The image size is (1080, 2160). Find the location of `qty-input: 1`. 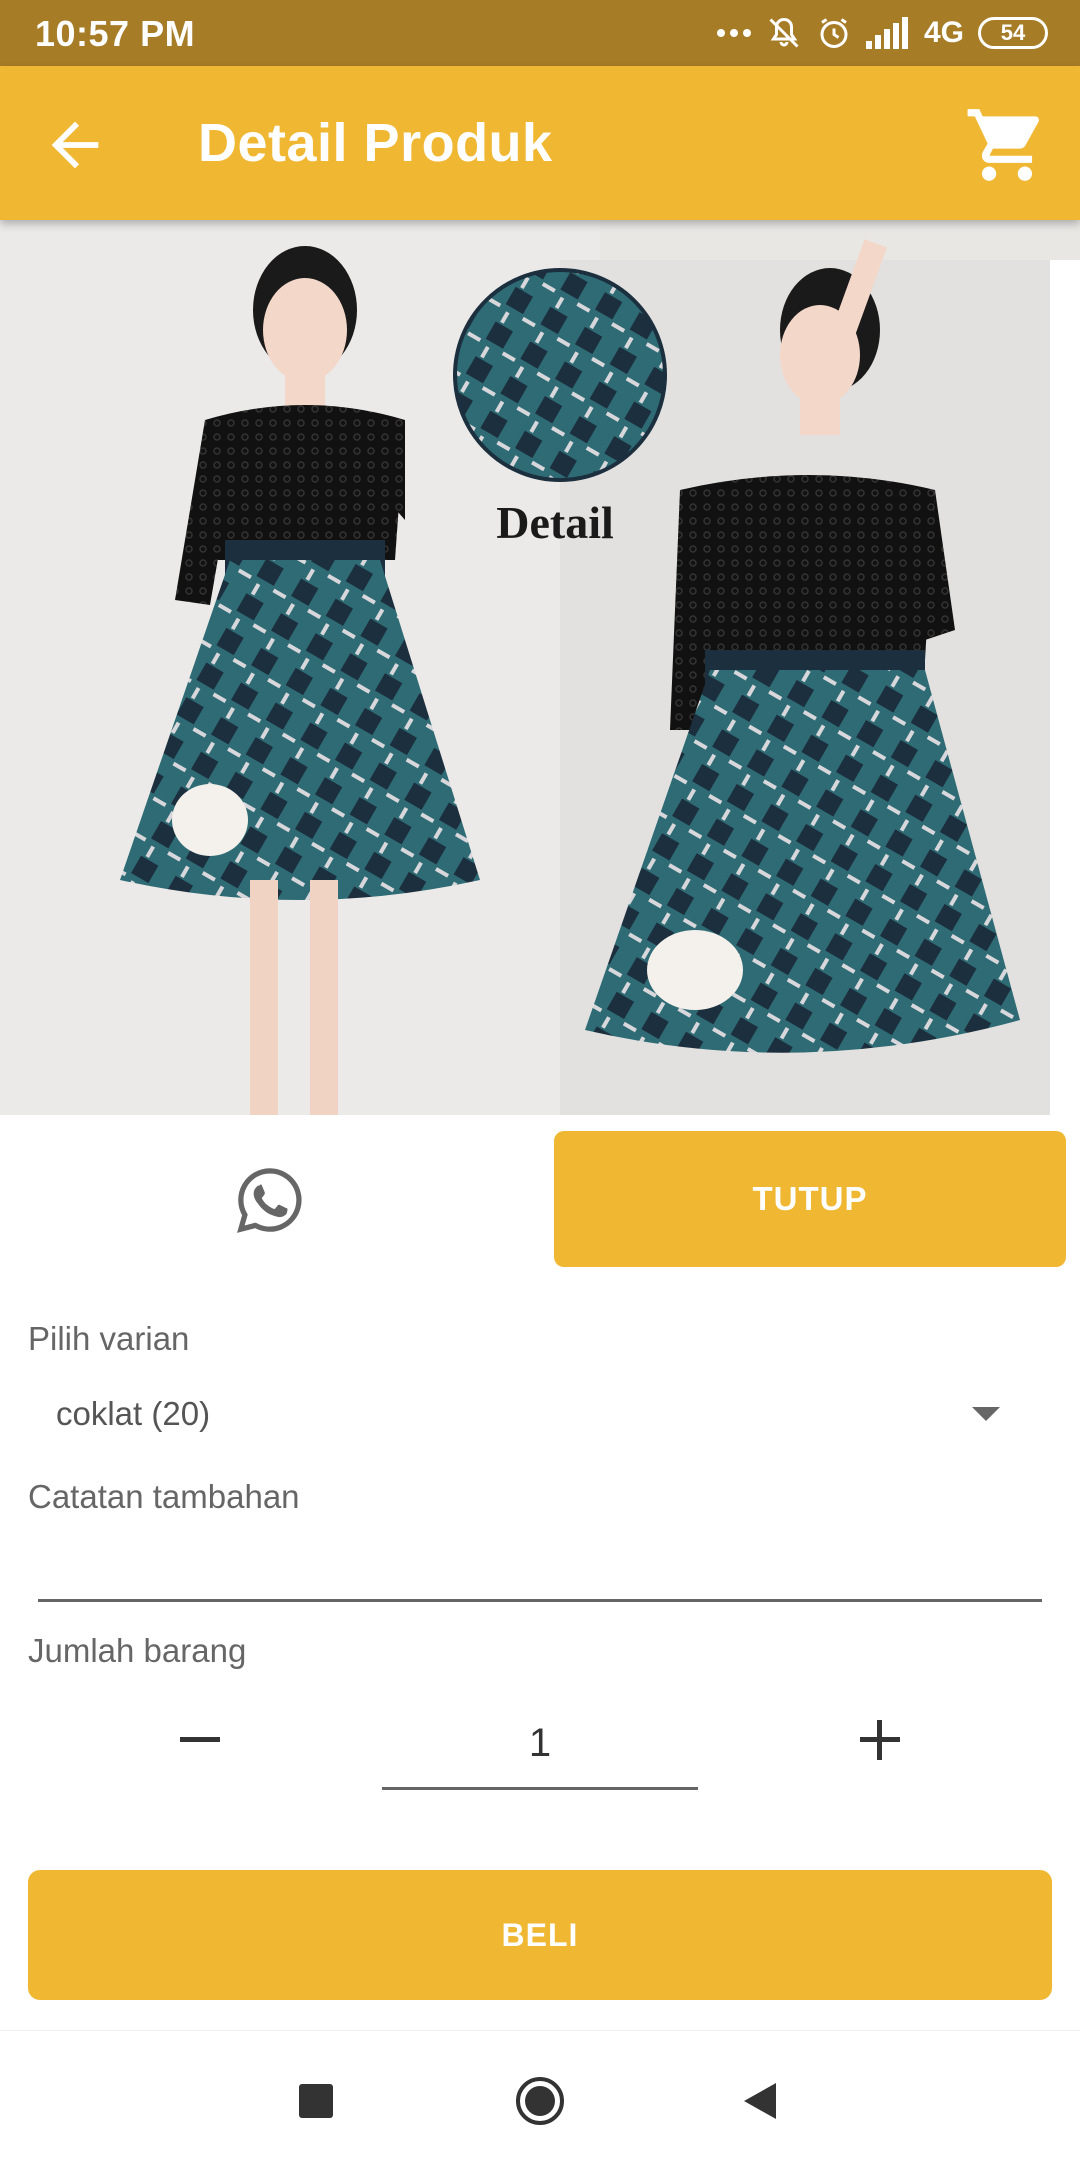

qty-input: 1 is located at coordinates (540, 1749).